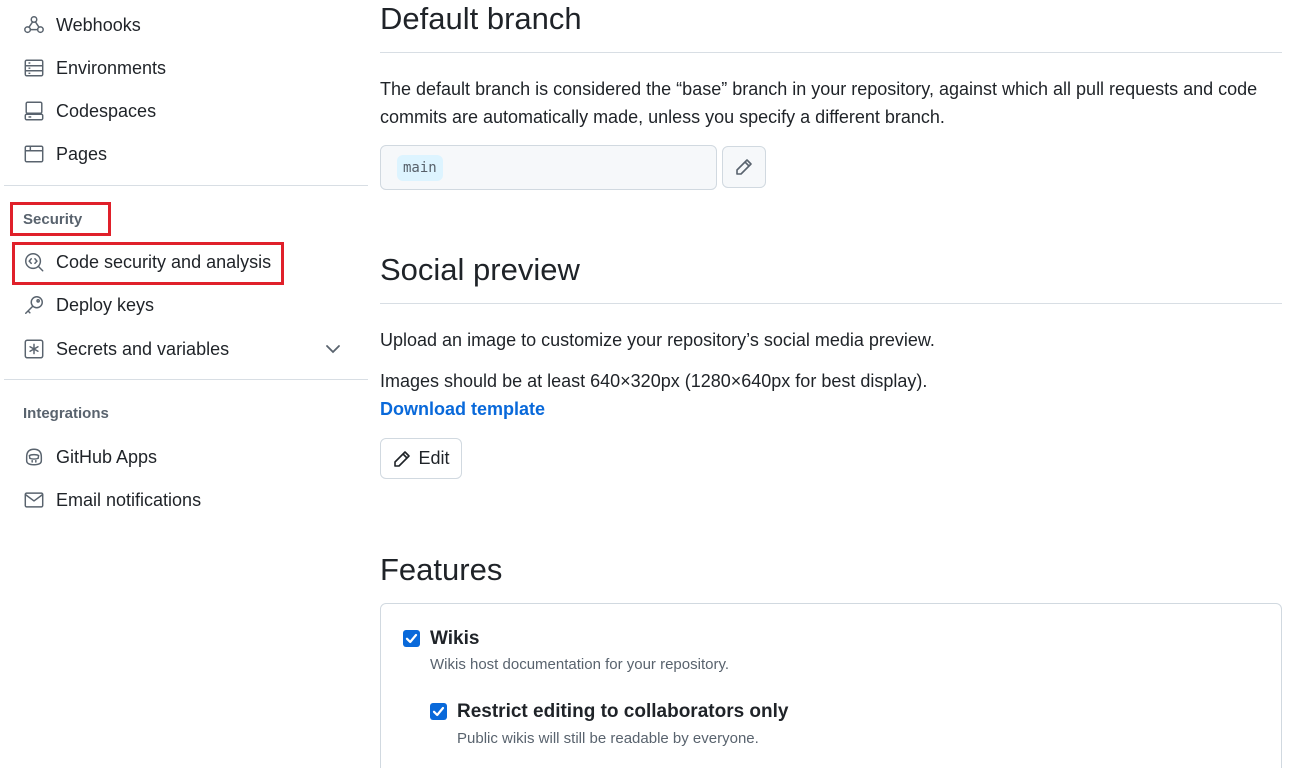 This screenshot has width=1308, height=768. I want to click on restrict-editing-checkbox, so click(438, 711).